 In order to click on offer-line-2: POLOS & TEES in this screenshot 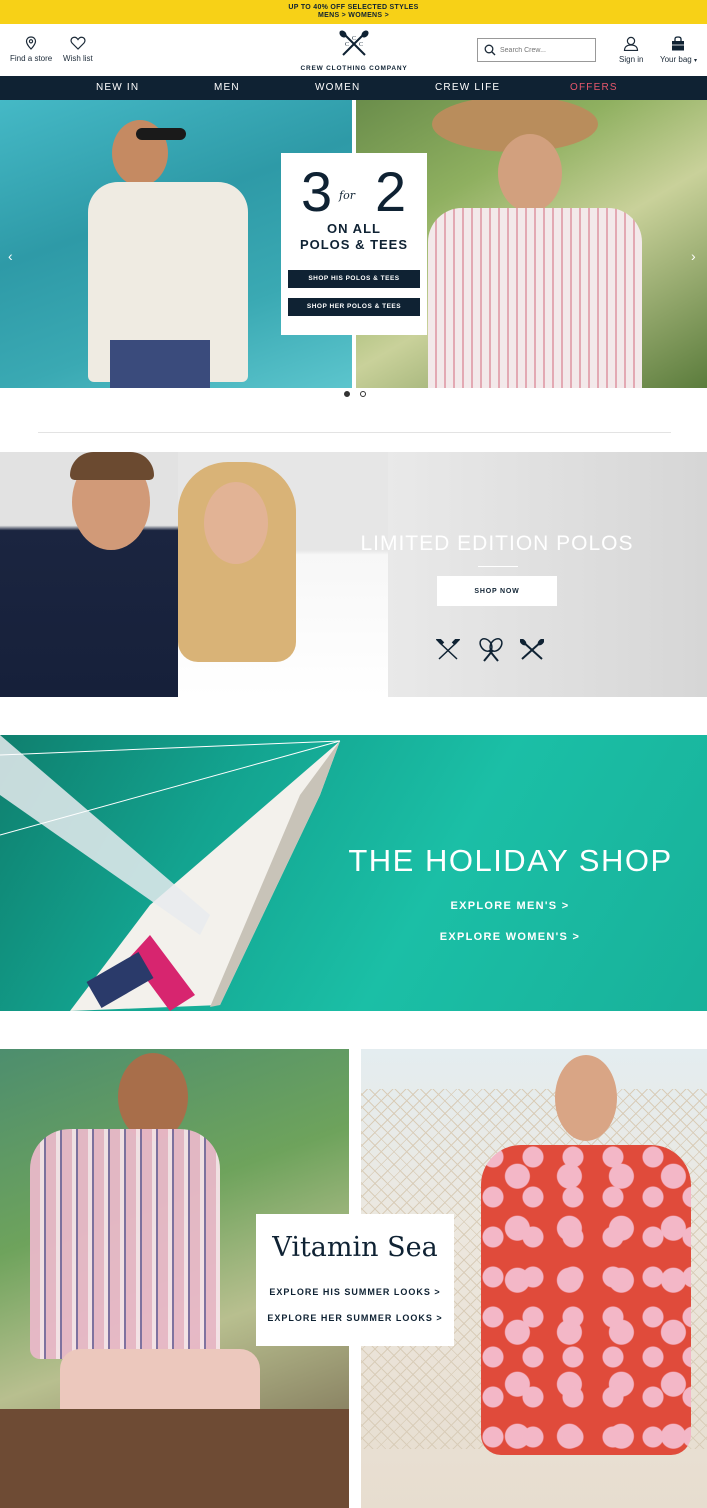, I will do `click(354, 244)`.